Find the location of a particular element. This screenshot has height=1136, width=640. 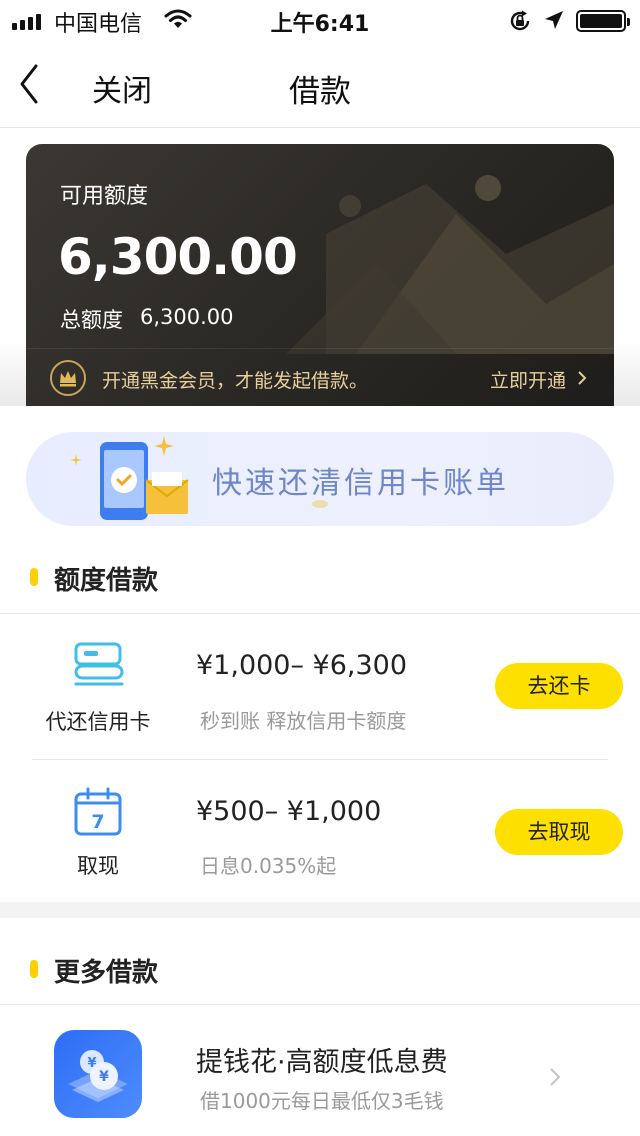

crown-icon is located at coordinates (68, 378).